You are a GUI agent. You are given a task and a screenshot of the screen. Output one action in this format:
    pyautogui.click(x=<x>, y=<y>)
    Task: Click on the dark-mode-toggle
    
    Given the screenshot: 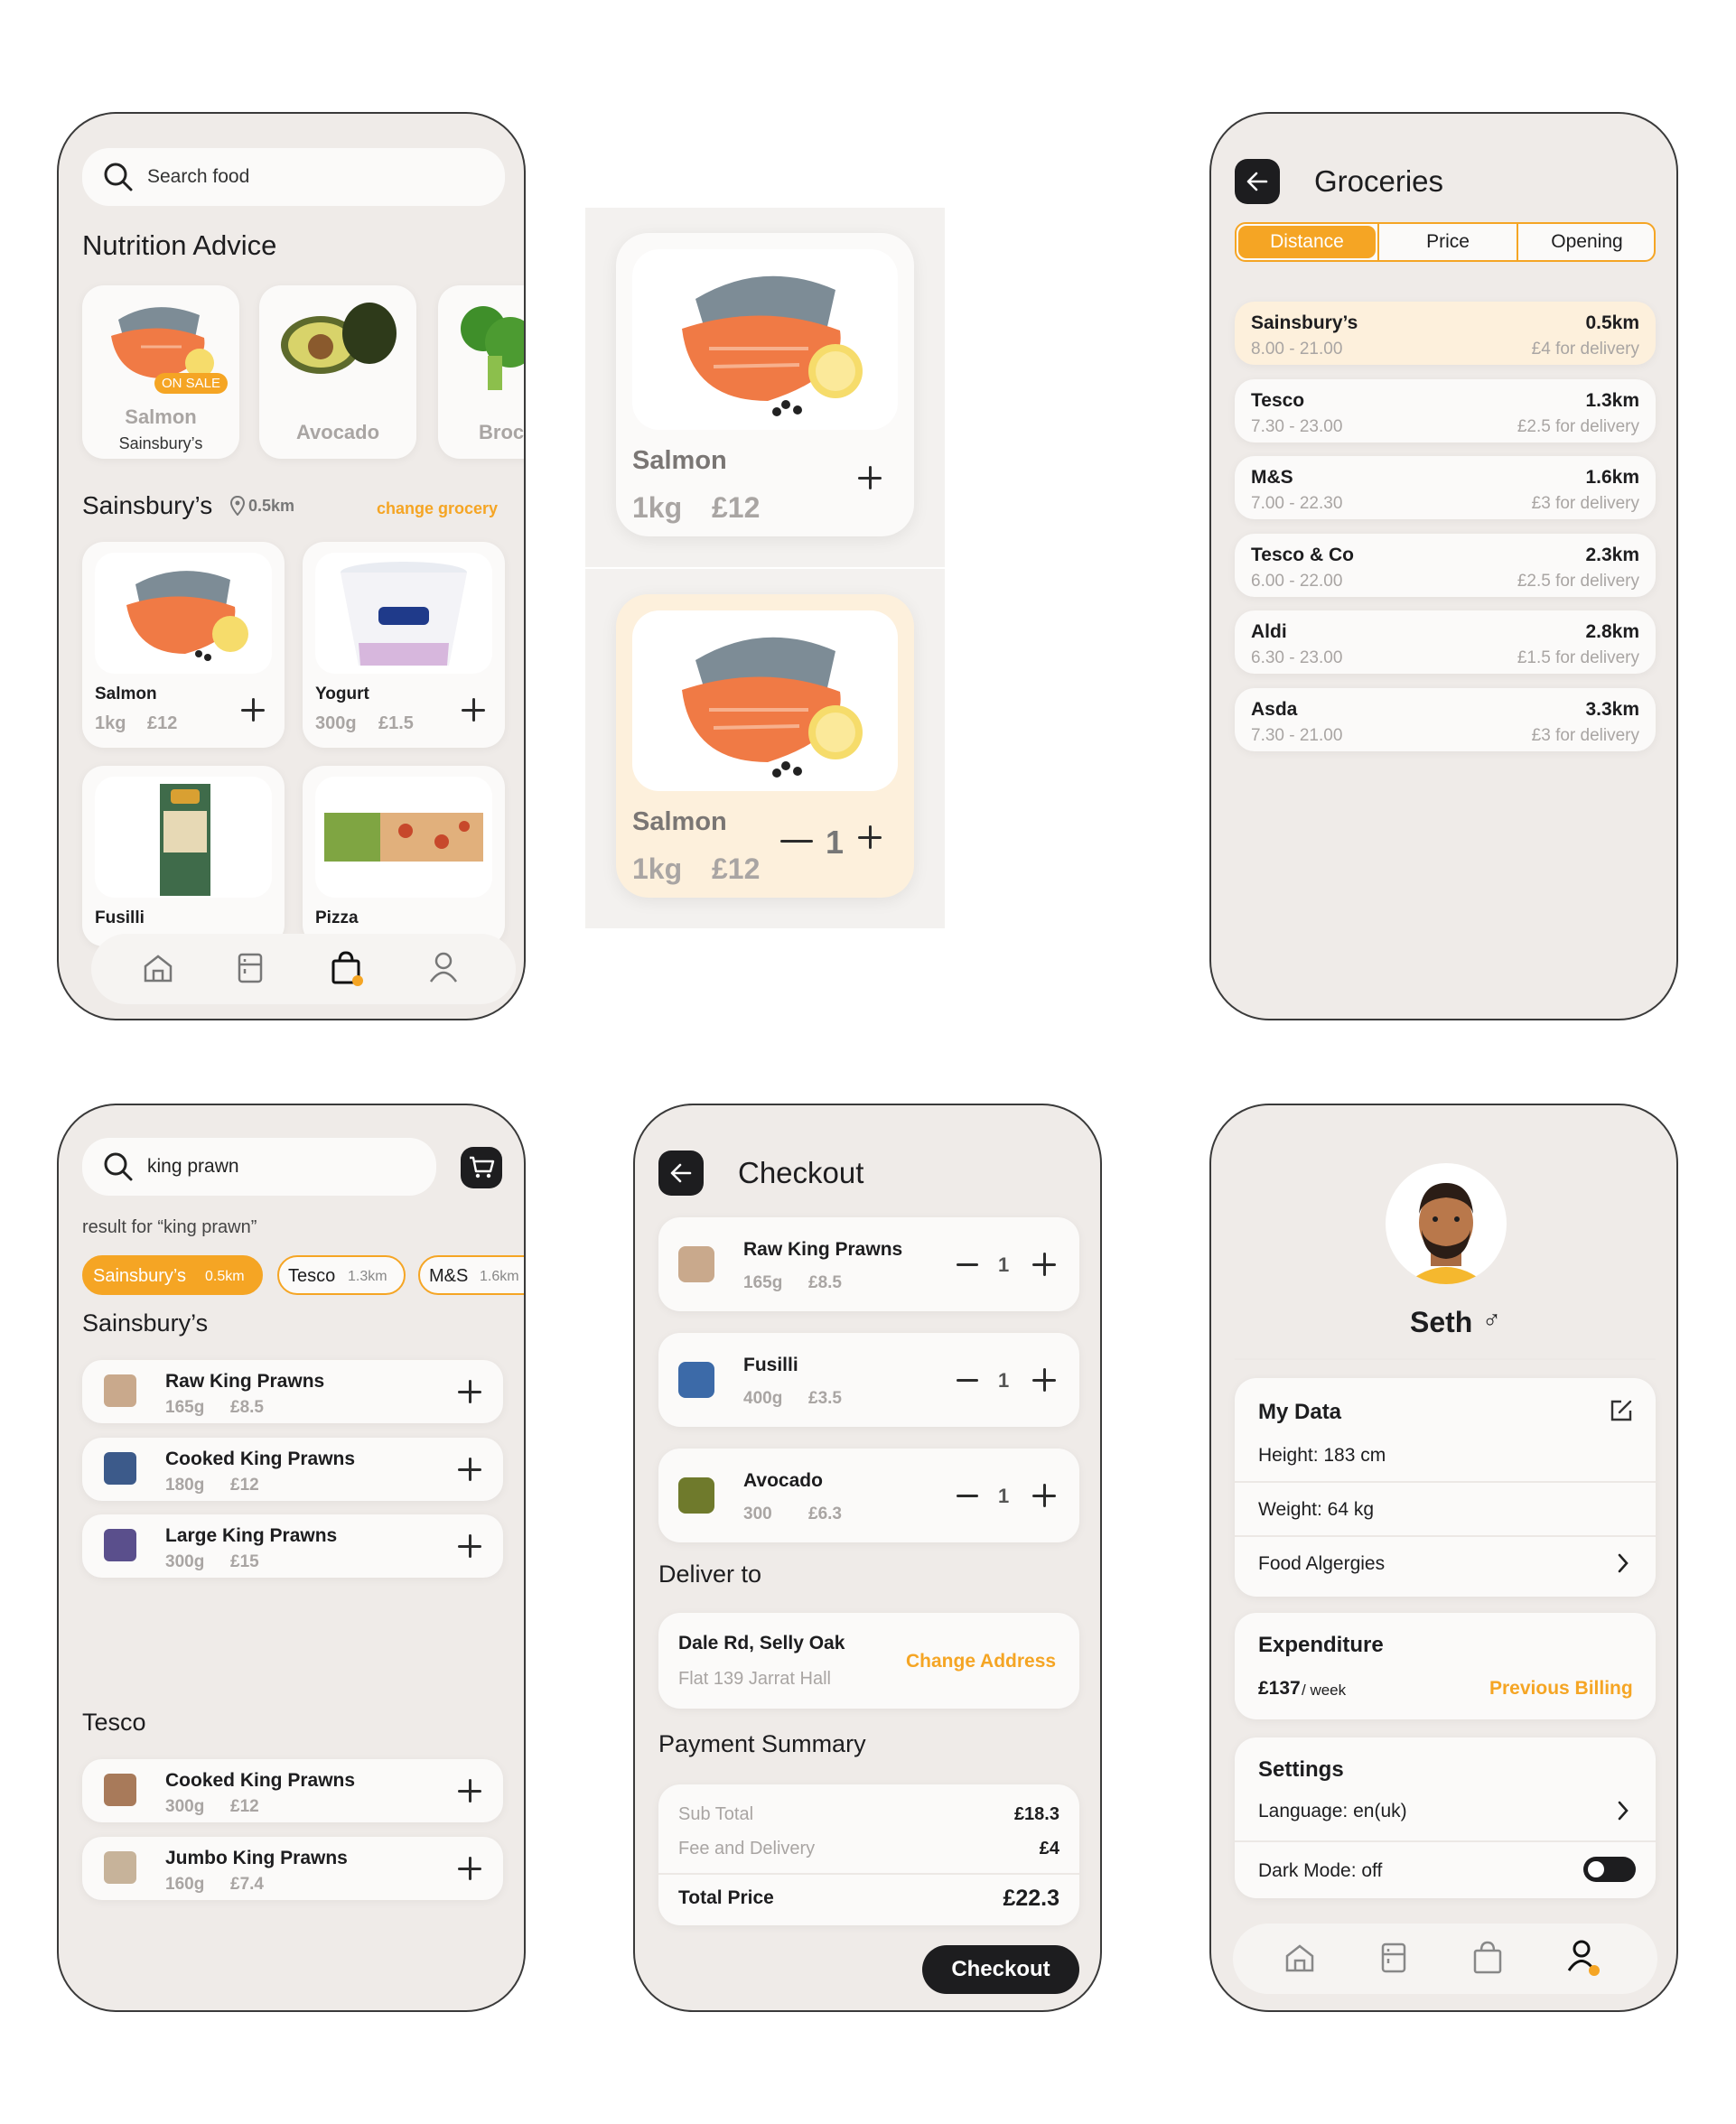 What is the action you would take?
    pyautogui.click(x=1609, y=1869)
    